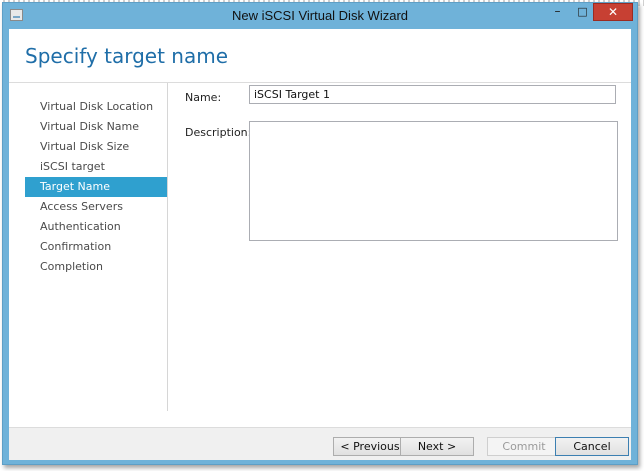 The height and width of the screenshot is (471, 644). Describe the element at coordinates (96, 207) in the screenshot. I see `nav-item-access-servers: Access Servers` at that location.